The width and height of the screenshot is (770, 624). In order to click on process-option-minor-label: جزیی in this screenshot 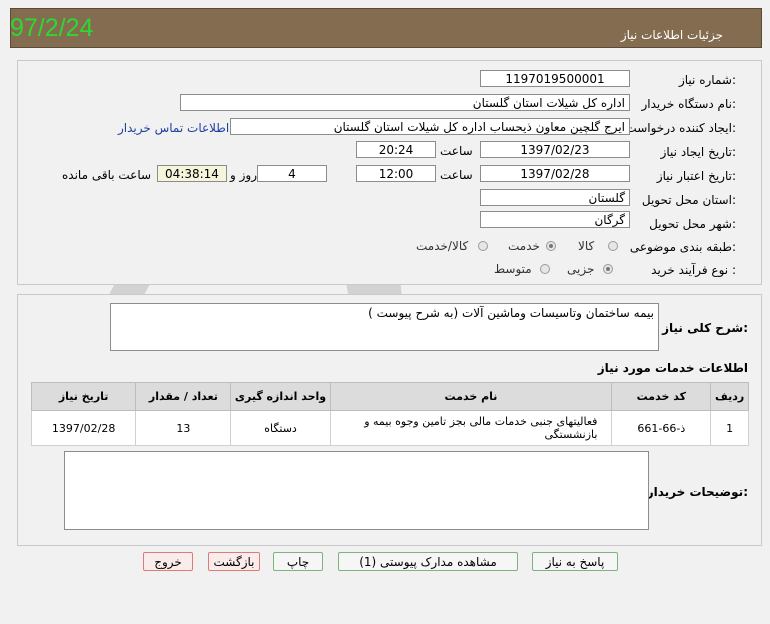, I will do `click(581, 269)`.